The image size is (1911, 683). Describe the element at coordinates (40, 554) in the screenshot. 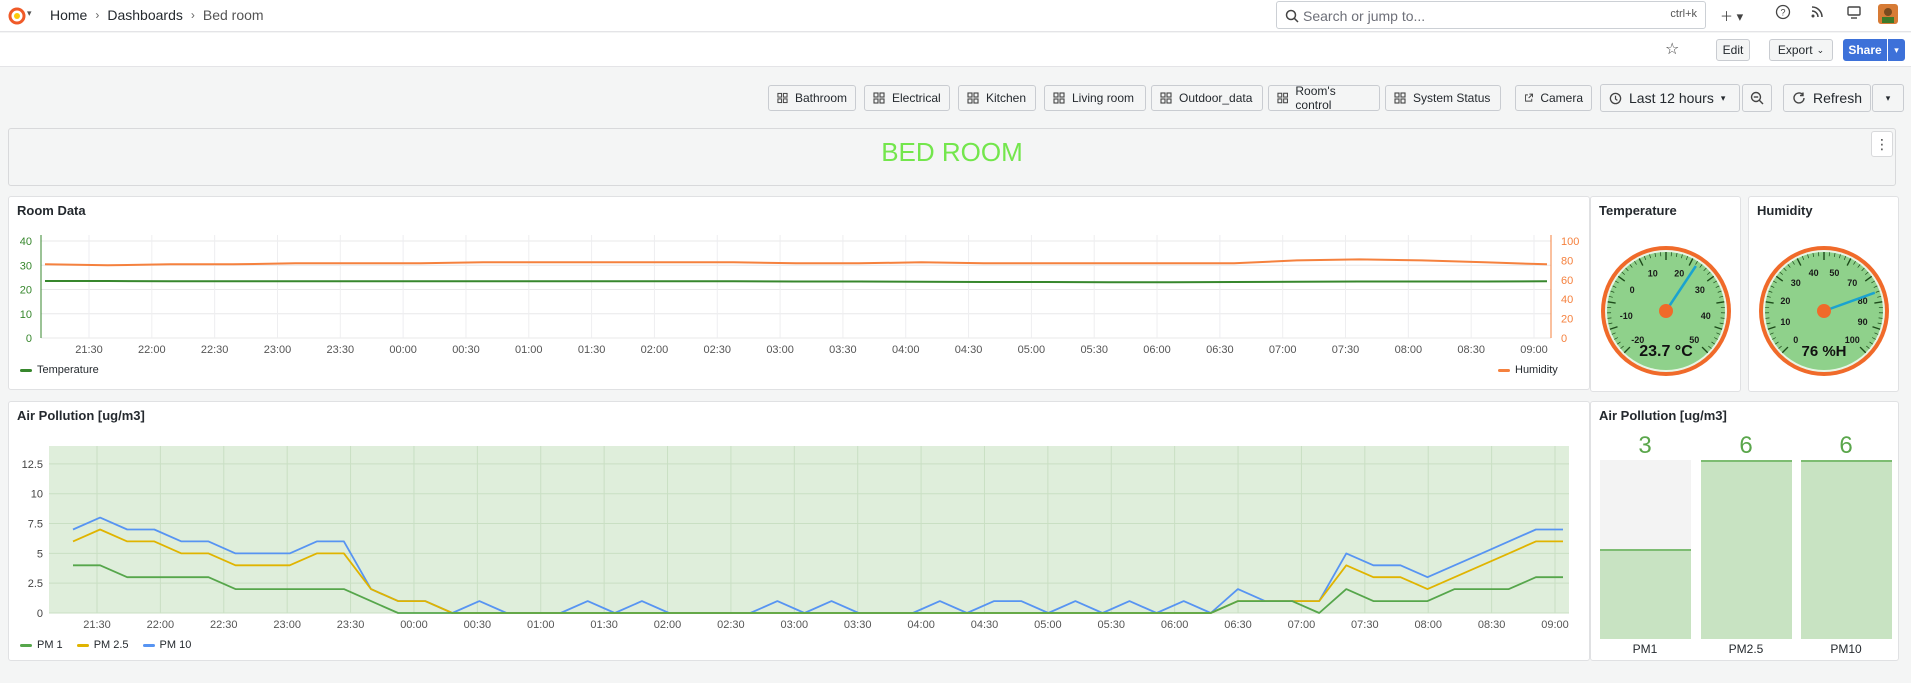

I see `y-tick-label: 5` at that location.